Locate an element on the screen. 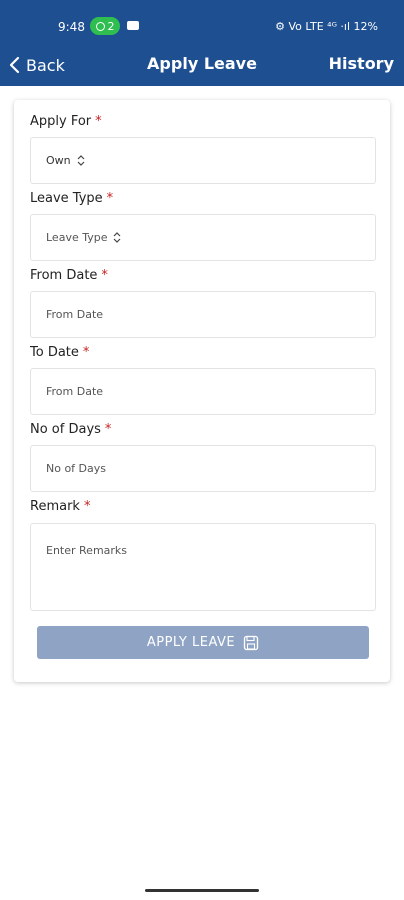 Image resolution: width=404 pixels, height=900 pixels. no-of-days-label: No of Days * is located at coordinates (70, 429).